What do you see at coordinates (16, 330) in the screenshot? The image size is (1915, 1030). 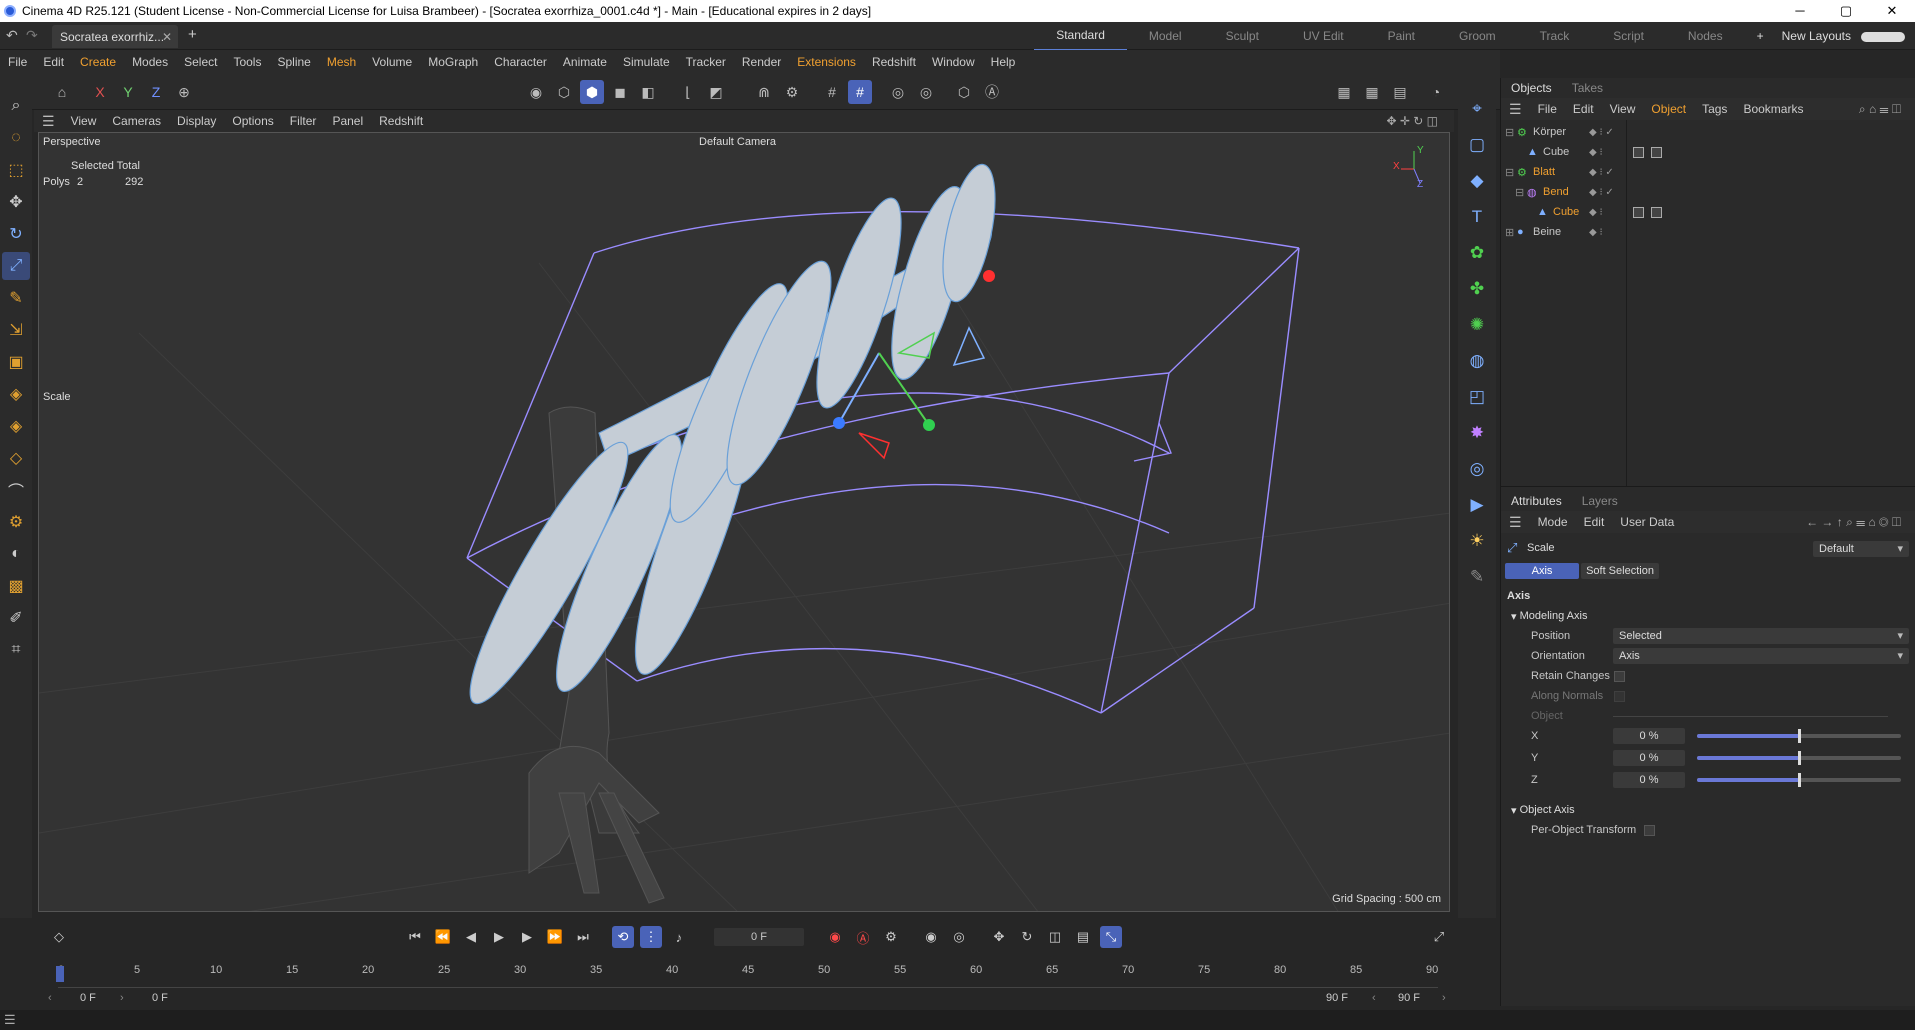 I see `extrude-tool-icon: ⇲` at bounding box center [16, 330].